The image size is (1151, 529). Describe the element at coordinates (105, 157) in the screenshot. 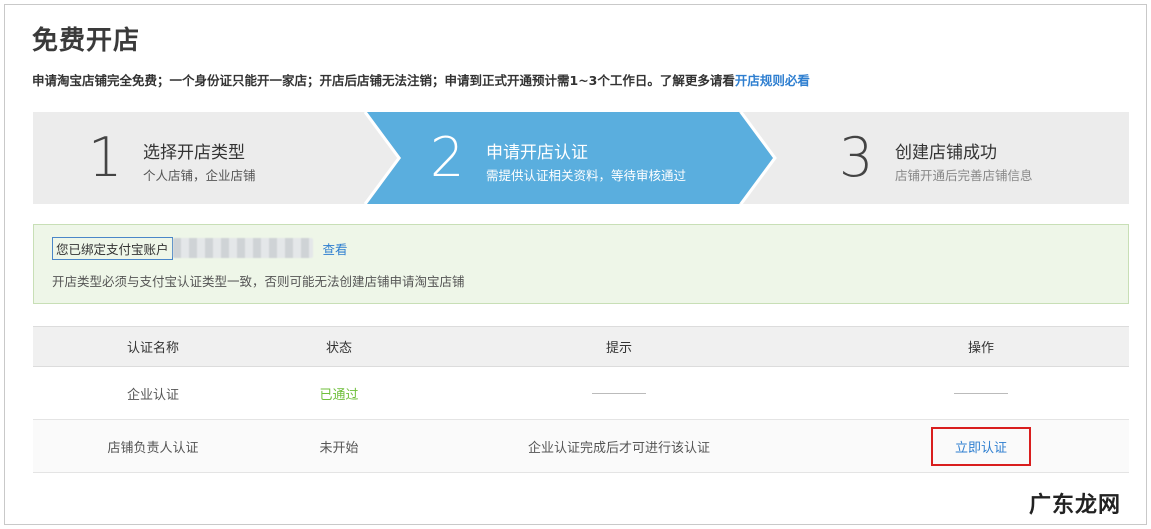

I see `step-1-number: 1` at that location.